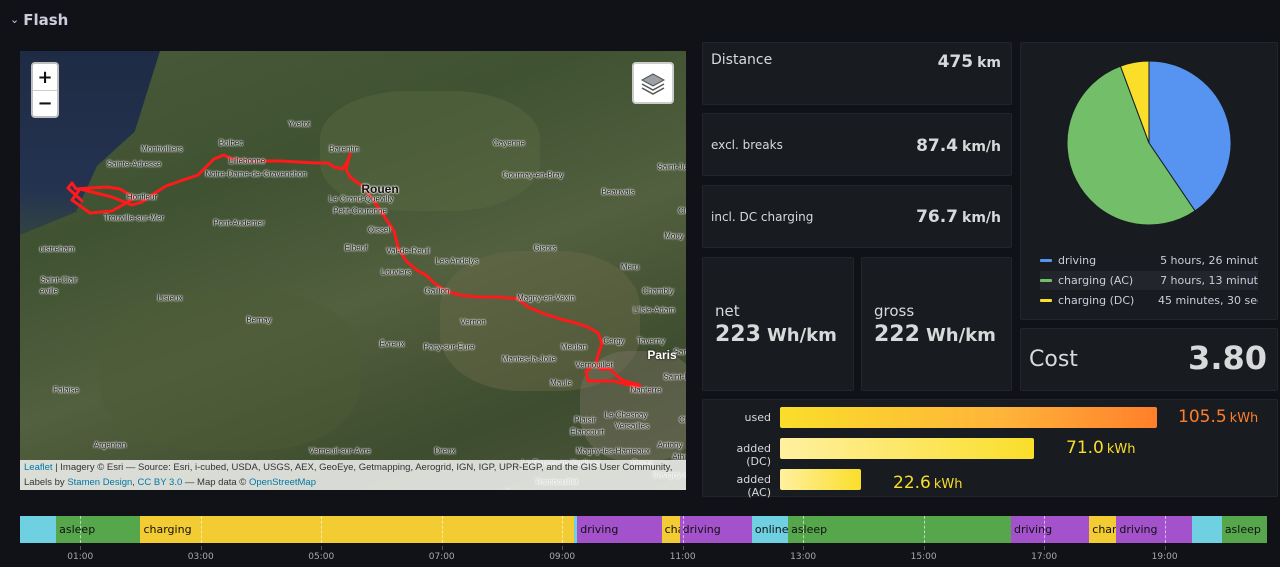  Describe the element at coordinates (282, 482) in the screenshot. I see `osm-link: OpenStreetMap` at that location.